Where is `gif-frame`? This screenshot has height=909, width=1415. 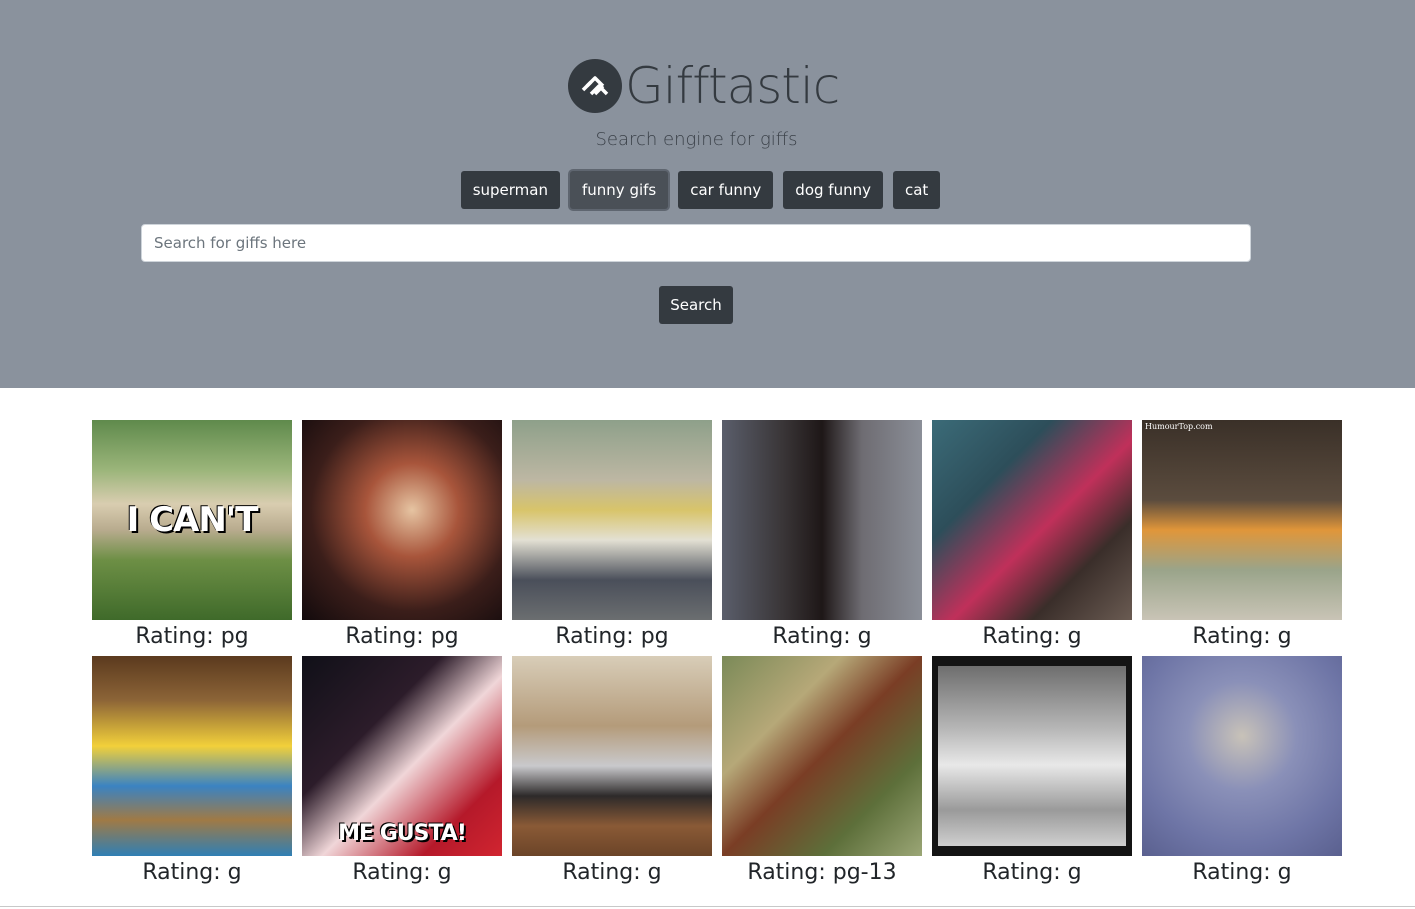 gif-frame is located at coordinates (1032, 756).